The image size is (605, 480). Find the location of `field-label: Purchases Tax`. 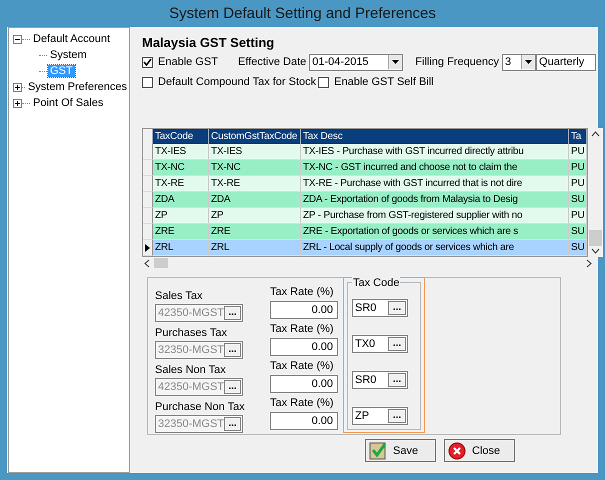

field-label: Purchases Tax is located at coordinates (191, 333).